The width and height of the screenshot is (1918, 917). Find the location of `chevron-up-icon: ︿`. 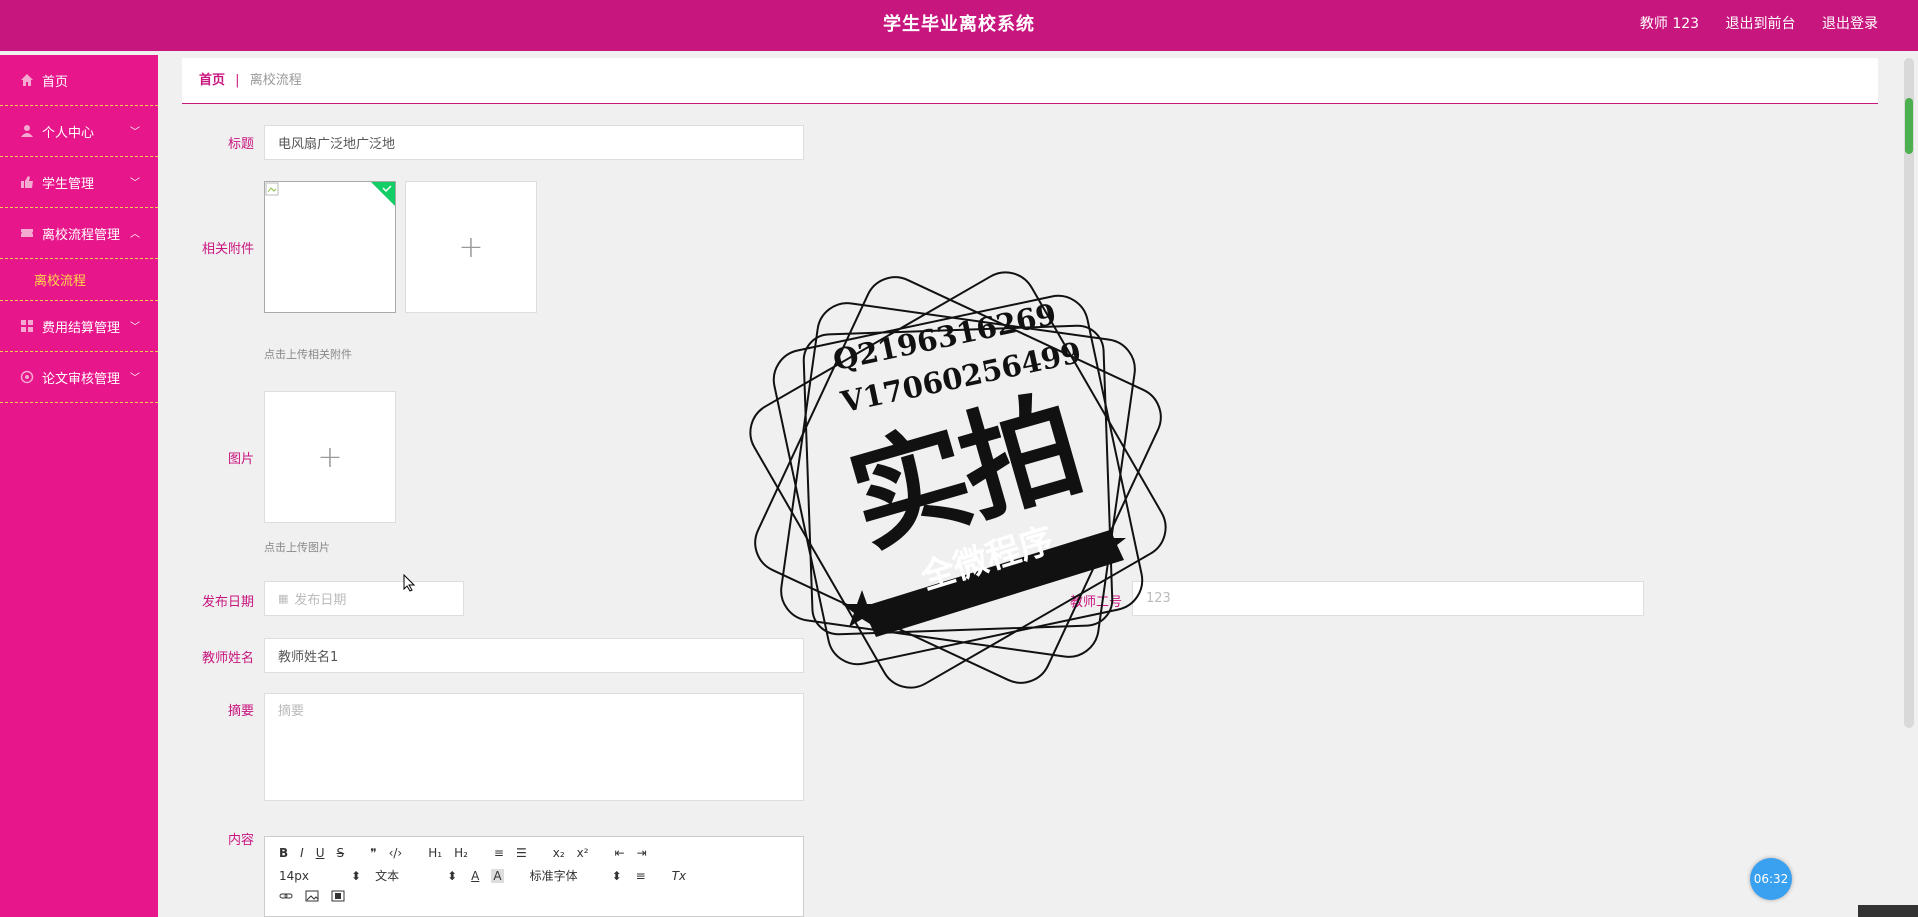

chevron-up-icon: ︿ is located at coordinates (135, 234).